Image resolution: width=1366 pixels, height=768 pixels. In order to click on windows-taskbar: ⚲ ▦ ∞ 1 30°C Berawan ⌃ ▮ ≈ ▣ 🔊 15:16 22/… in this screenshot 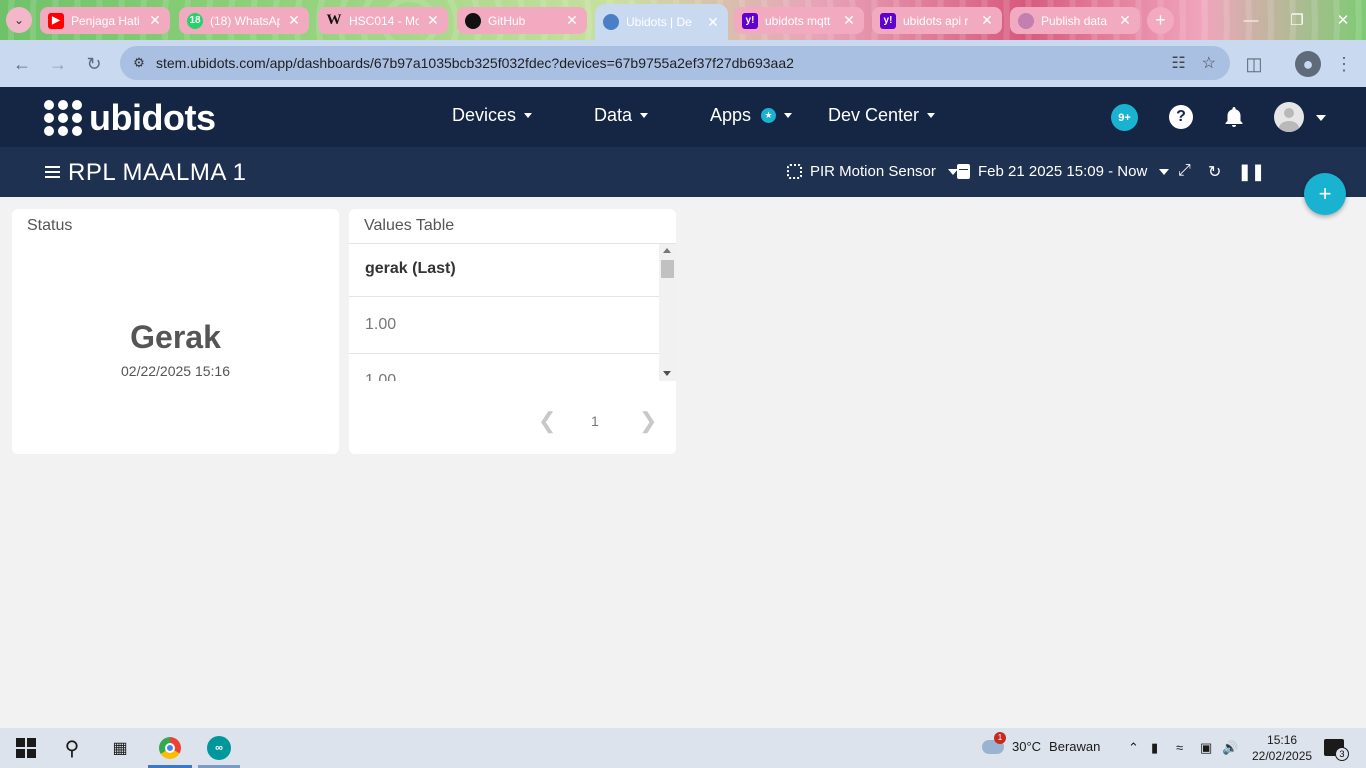, I will do `click(683, 748)`.